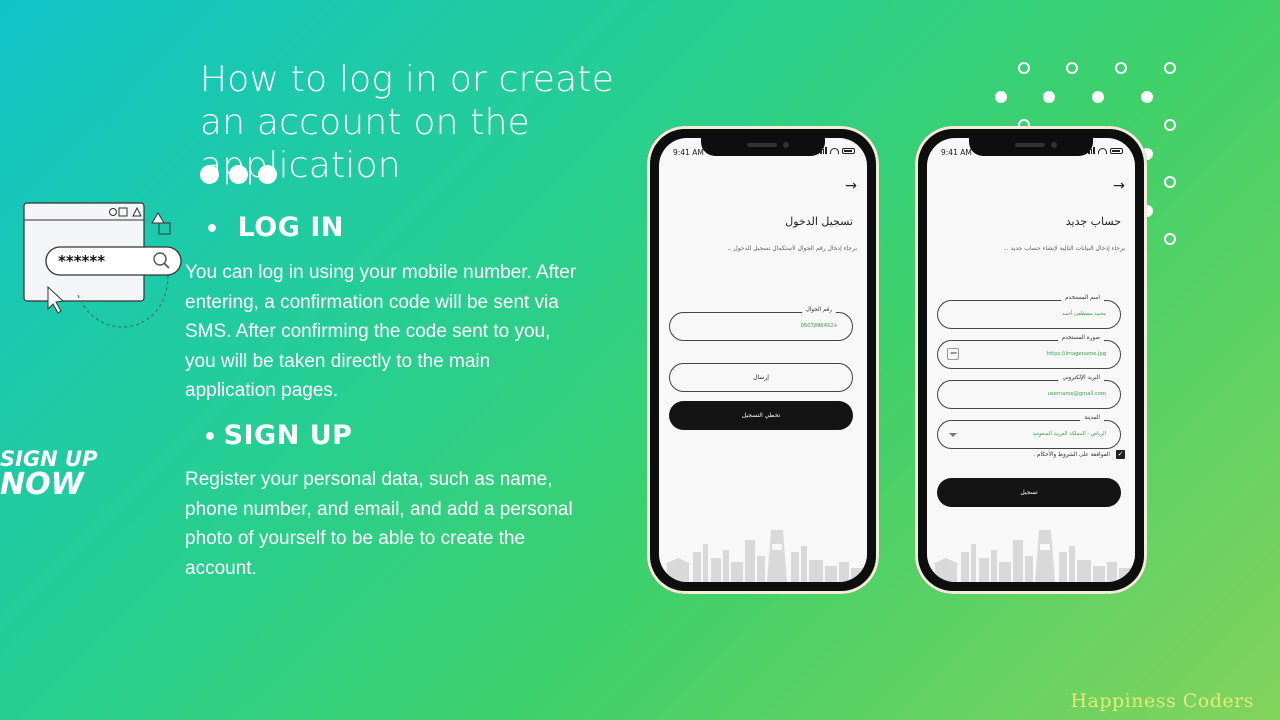  I want to click on email-label: البريد الإلكتروني, so click(1081, 378).